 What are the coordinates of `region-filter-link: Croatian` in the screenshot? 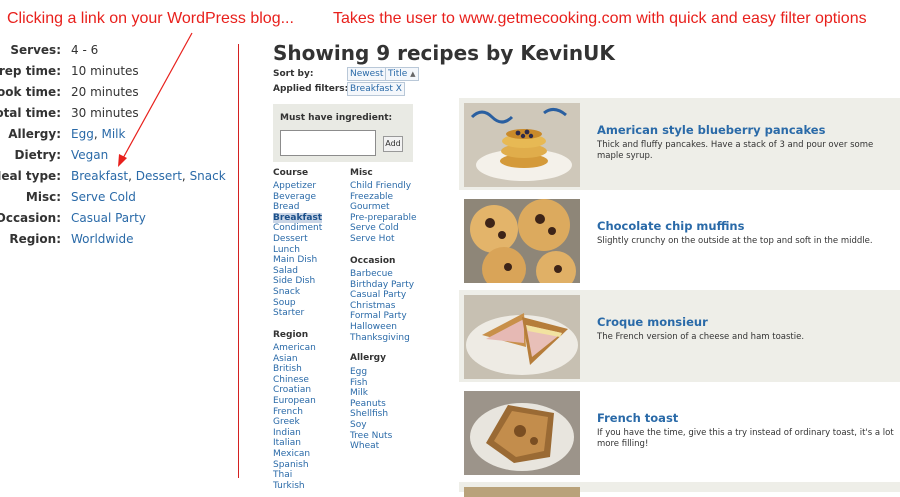 It's located at (294, 390).